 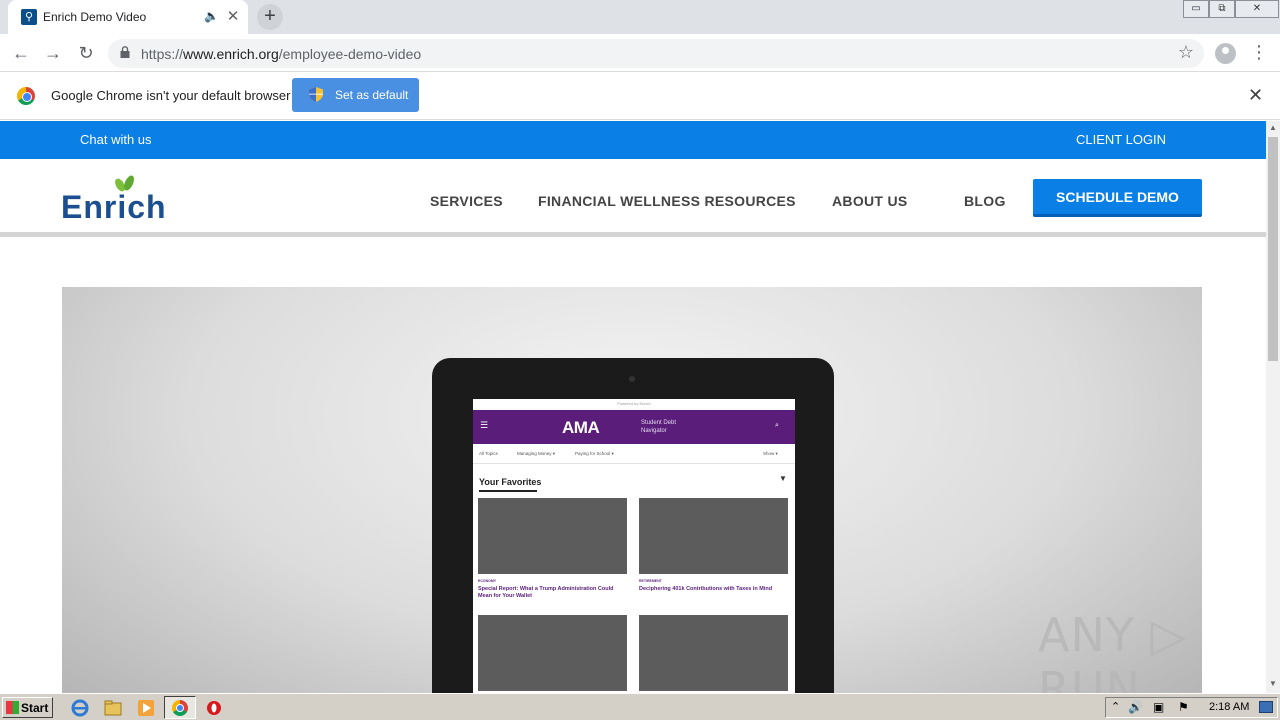 I want to click on set-as-default-button: Set as default, so click(x=355, y=95).